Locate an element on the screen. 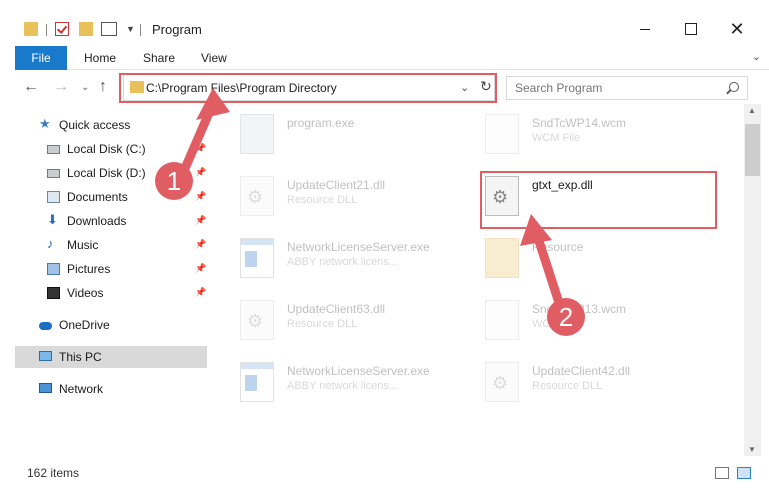 This screenshot has height=493, width=769. back-arrow-icon: ← is located at coordinates (31, 87).